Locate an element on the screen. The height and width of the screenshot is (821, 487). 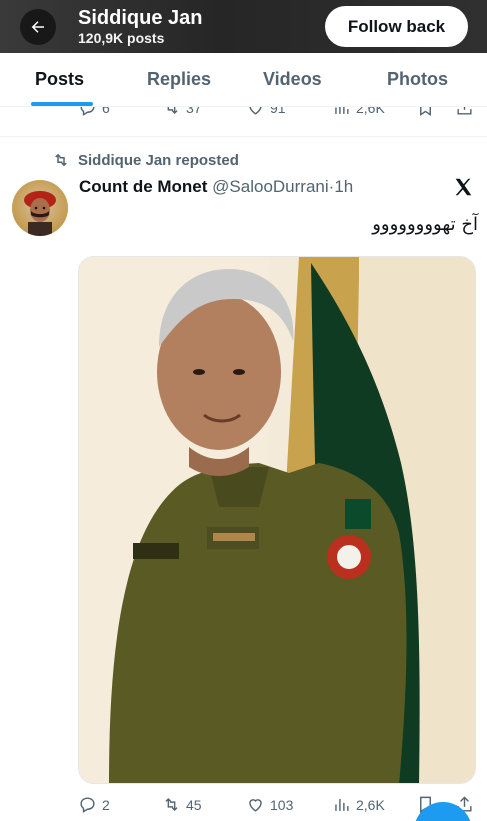
prev-like-count: 91 is located at coordinates (278, 111).